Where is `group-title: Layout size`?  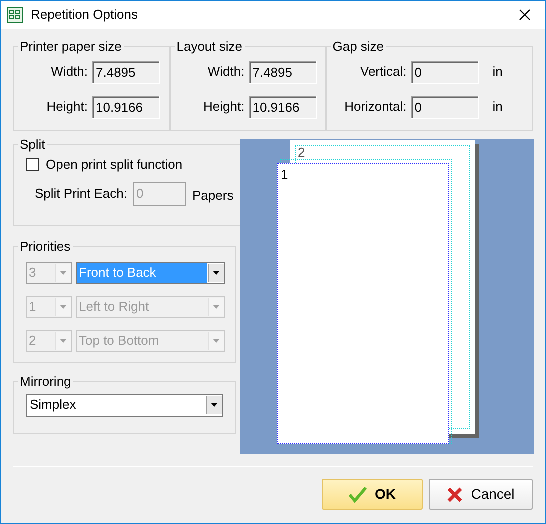 group-title: Layout size is located at coordinates (210, 47).